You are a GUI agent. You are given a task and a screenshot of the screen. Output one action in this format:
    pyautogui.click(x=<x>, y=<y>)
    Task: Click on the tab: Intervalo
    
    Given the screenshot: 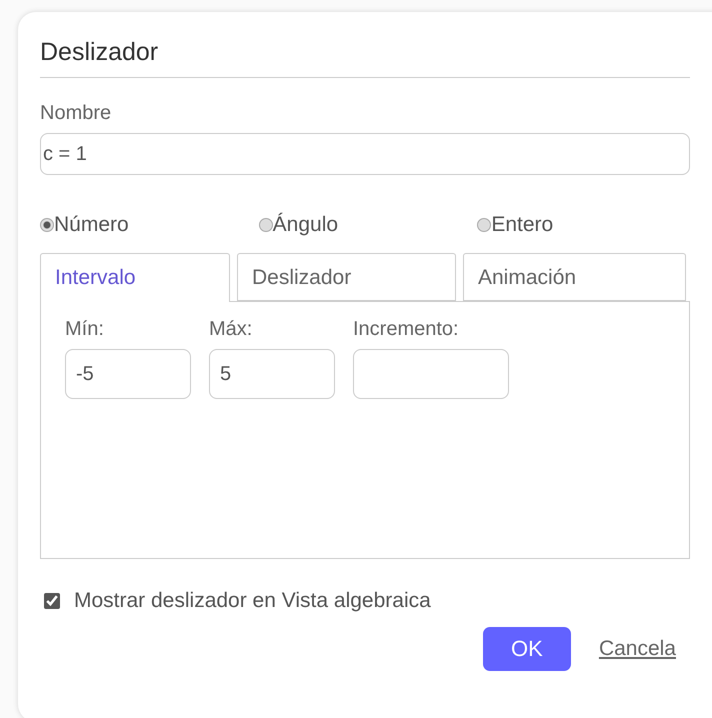 What is the action you would take?
    pyautogui.click(x=135, y=277)
    